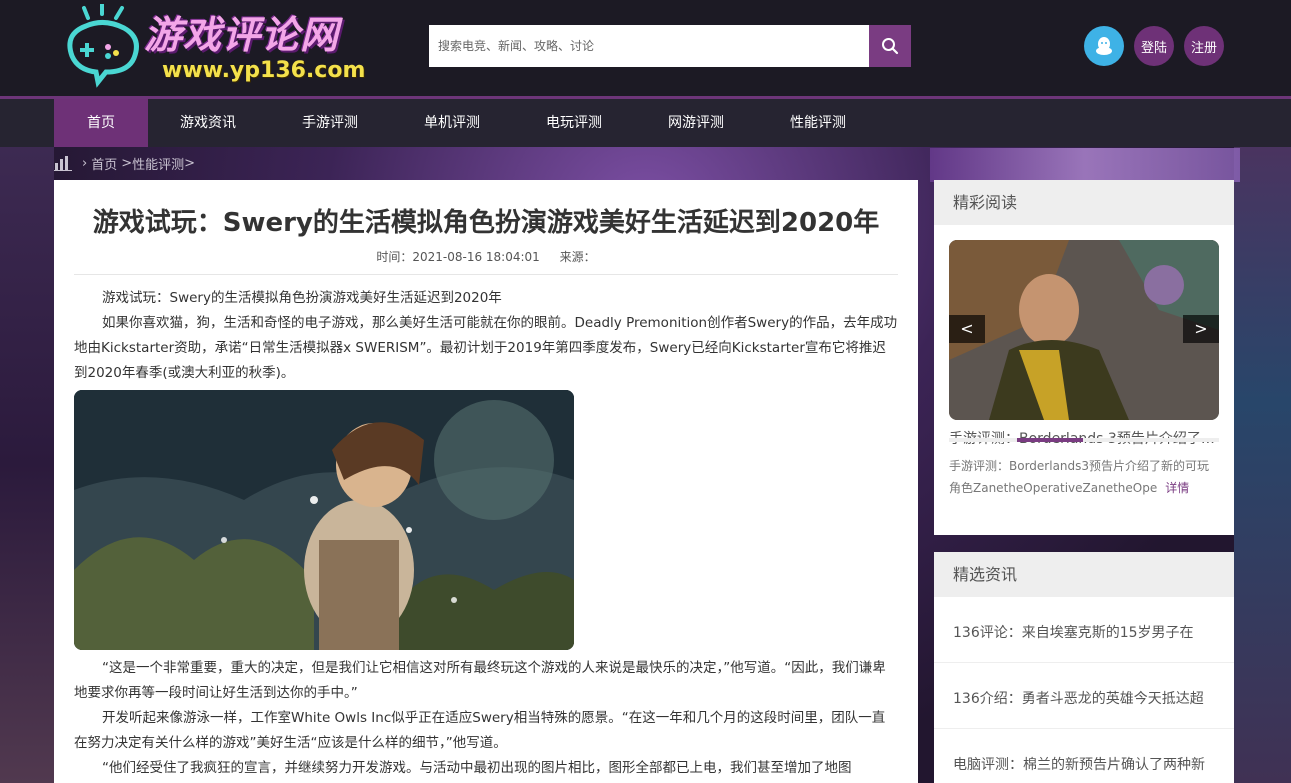 The width and height of the screenshot is (1291, 783). Describe the element at coordinates (85, 163) in the screenshot. I see `chevron-right-icon: ›` at that location.